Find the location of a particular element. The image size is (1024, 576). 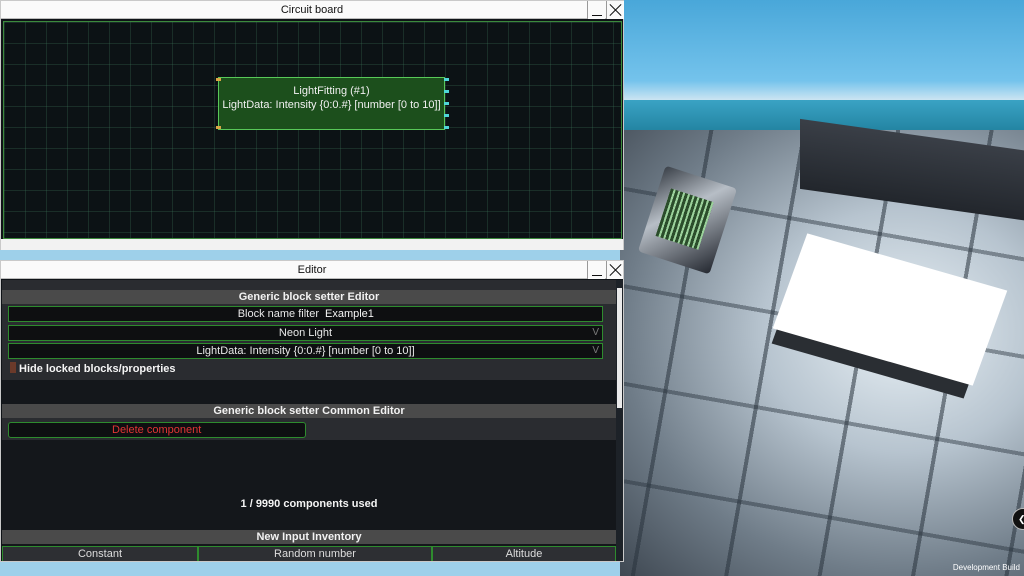

circuit-window-title: Circuit board is located at coordinates (312, 10).